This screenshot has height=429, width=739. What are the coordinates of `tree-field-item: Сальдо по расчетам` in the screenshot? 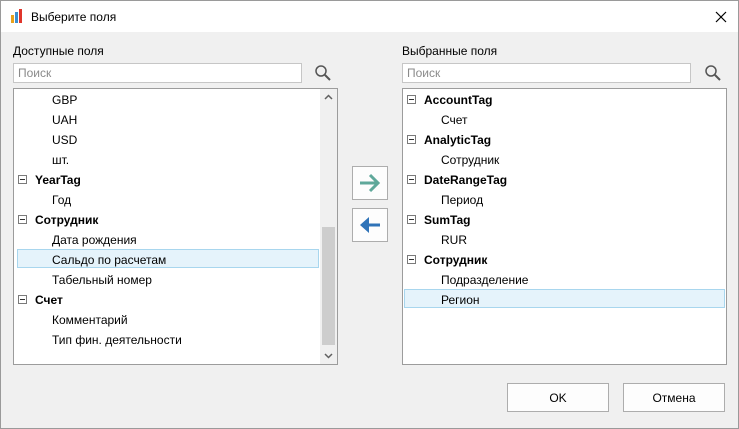 It's located at (109, 260).